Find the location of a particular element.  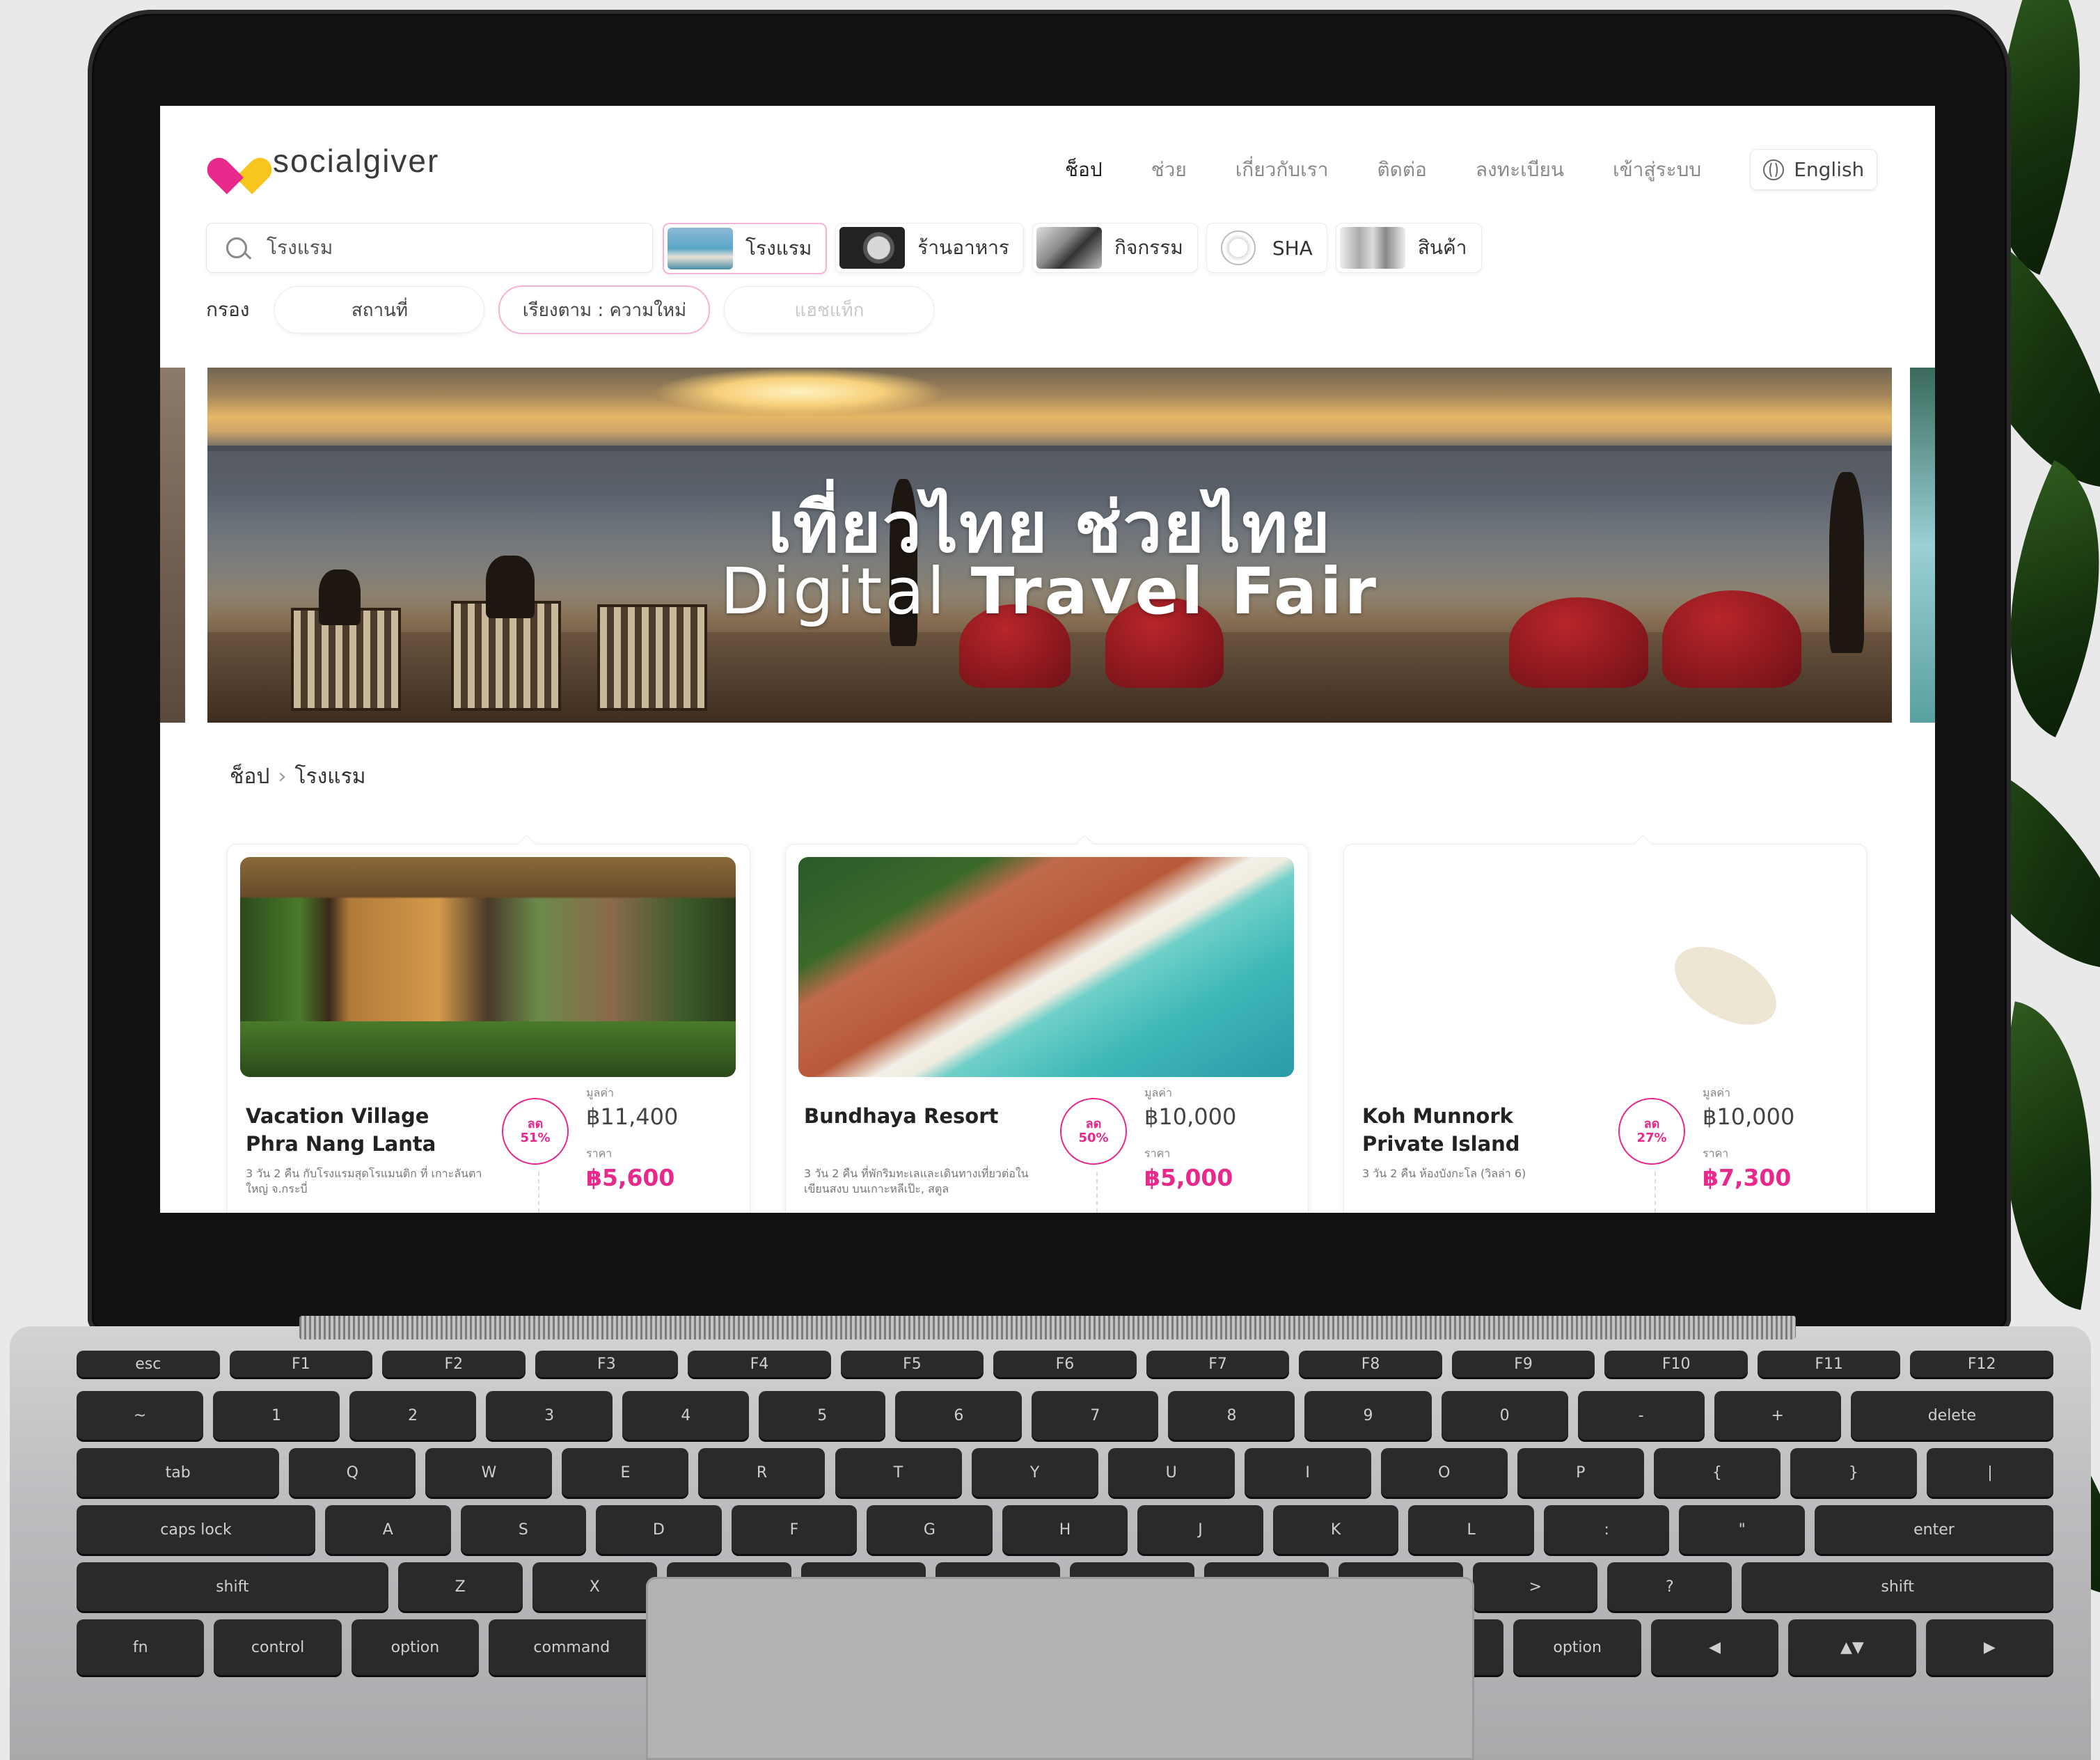

keyboard-key: F1 is located at coordinates (301, 1364).